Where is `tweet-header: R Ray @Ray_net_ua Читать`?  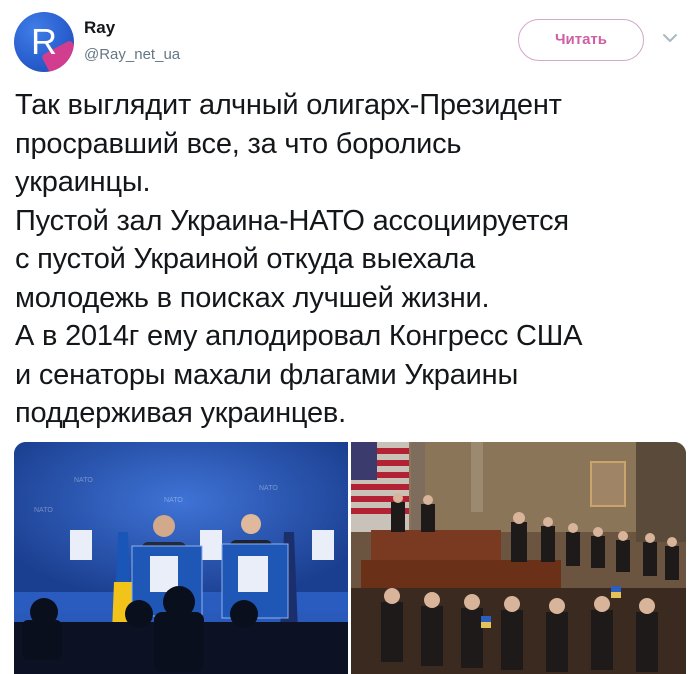 tweet-header: R Ray @Ray_net_ua Читать is located at coordinates (350, 42).